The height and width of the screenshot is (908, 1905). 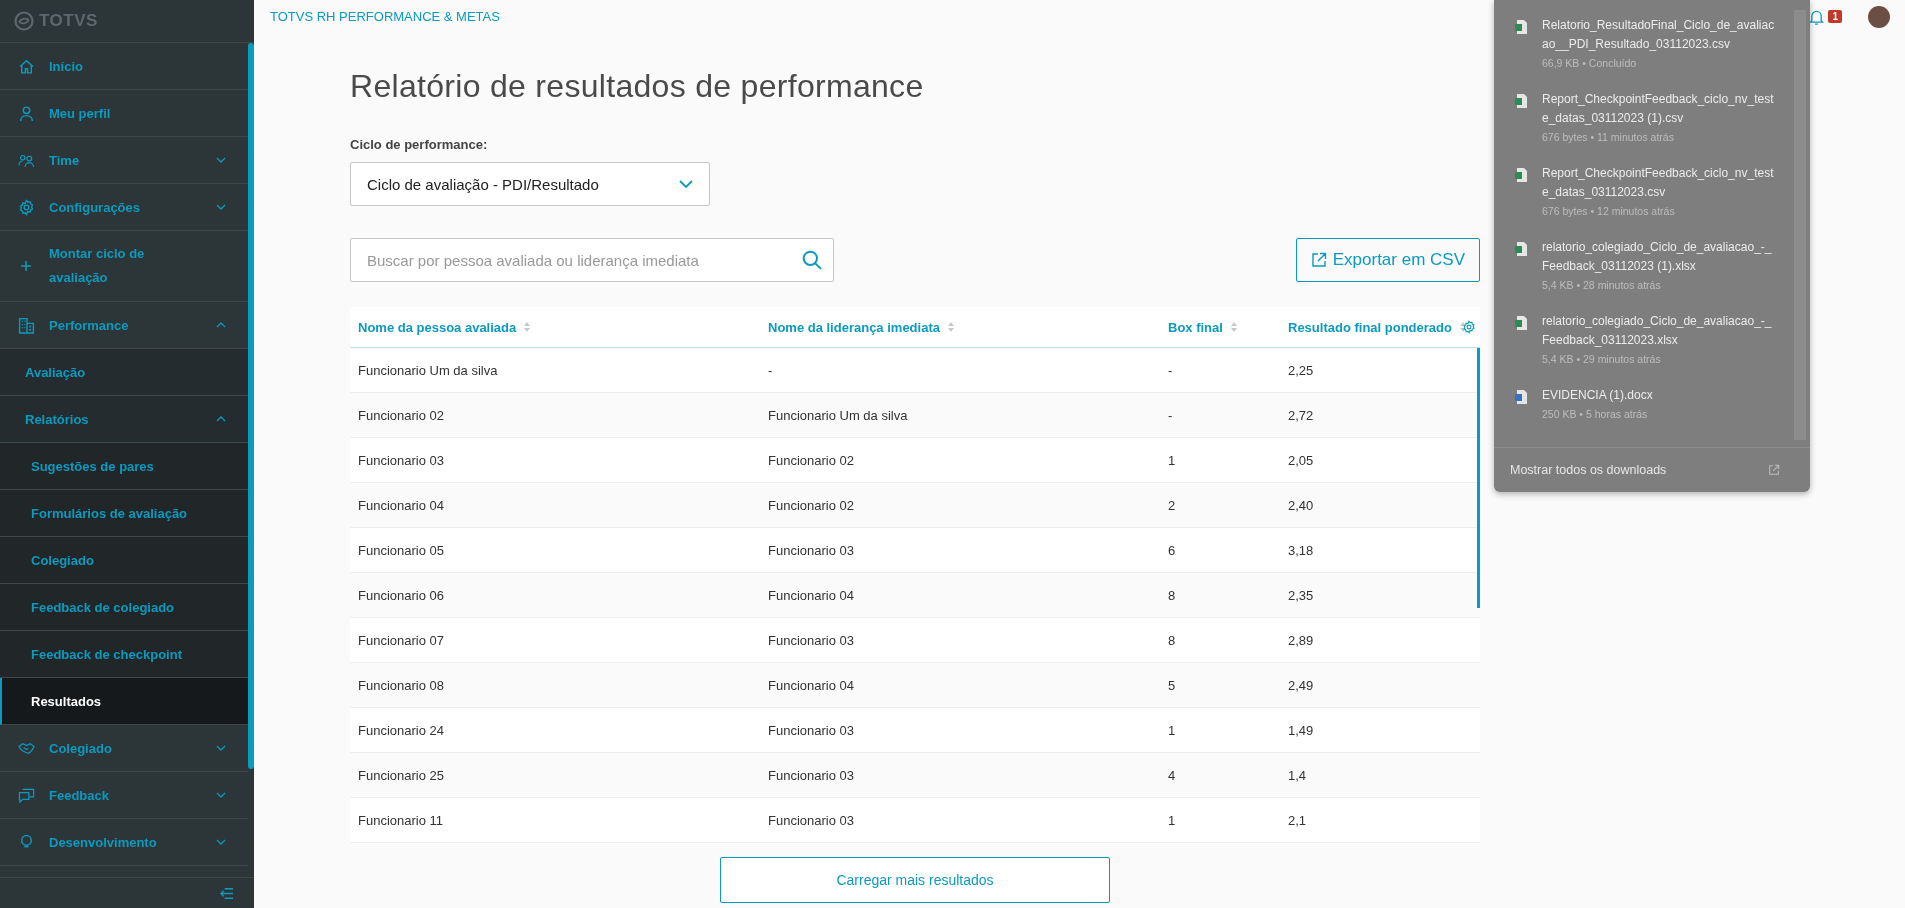 What do you see at coordinates (1172, 685) in the screenshot?
I see `table-cell-text: 5` at bounding box center [1172, 685].